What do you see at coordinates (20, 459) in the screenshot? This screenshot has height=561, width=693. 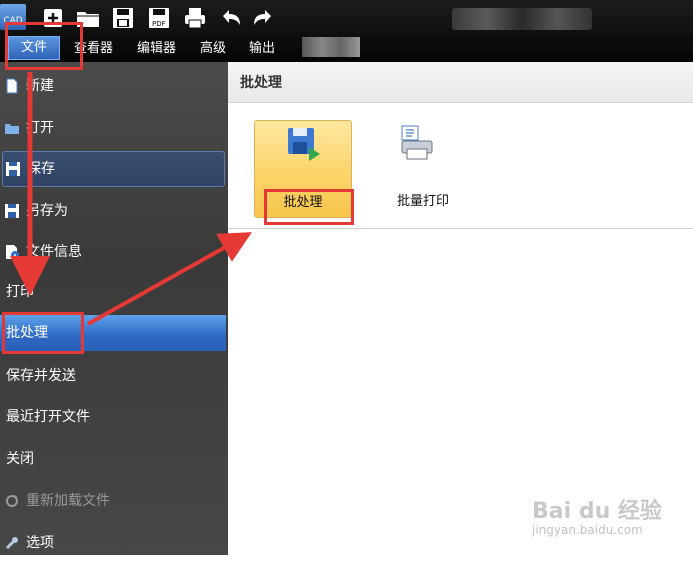 I see `sidebar-item-label: 关闭` at bounding box center [20, 459].